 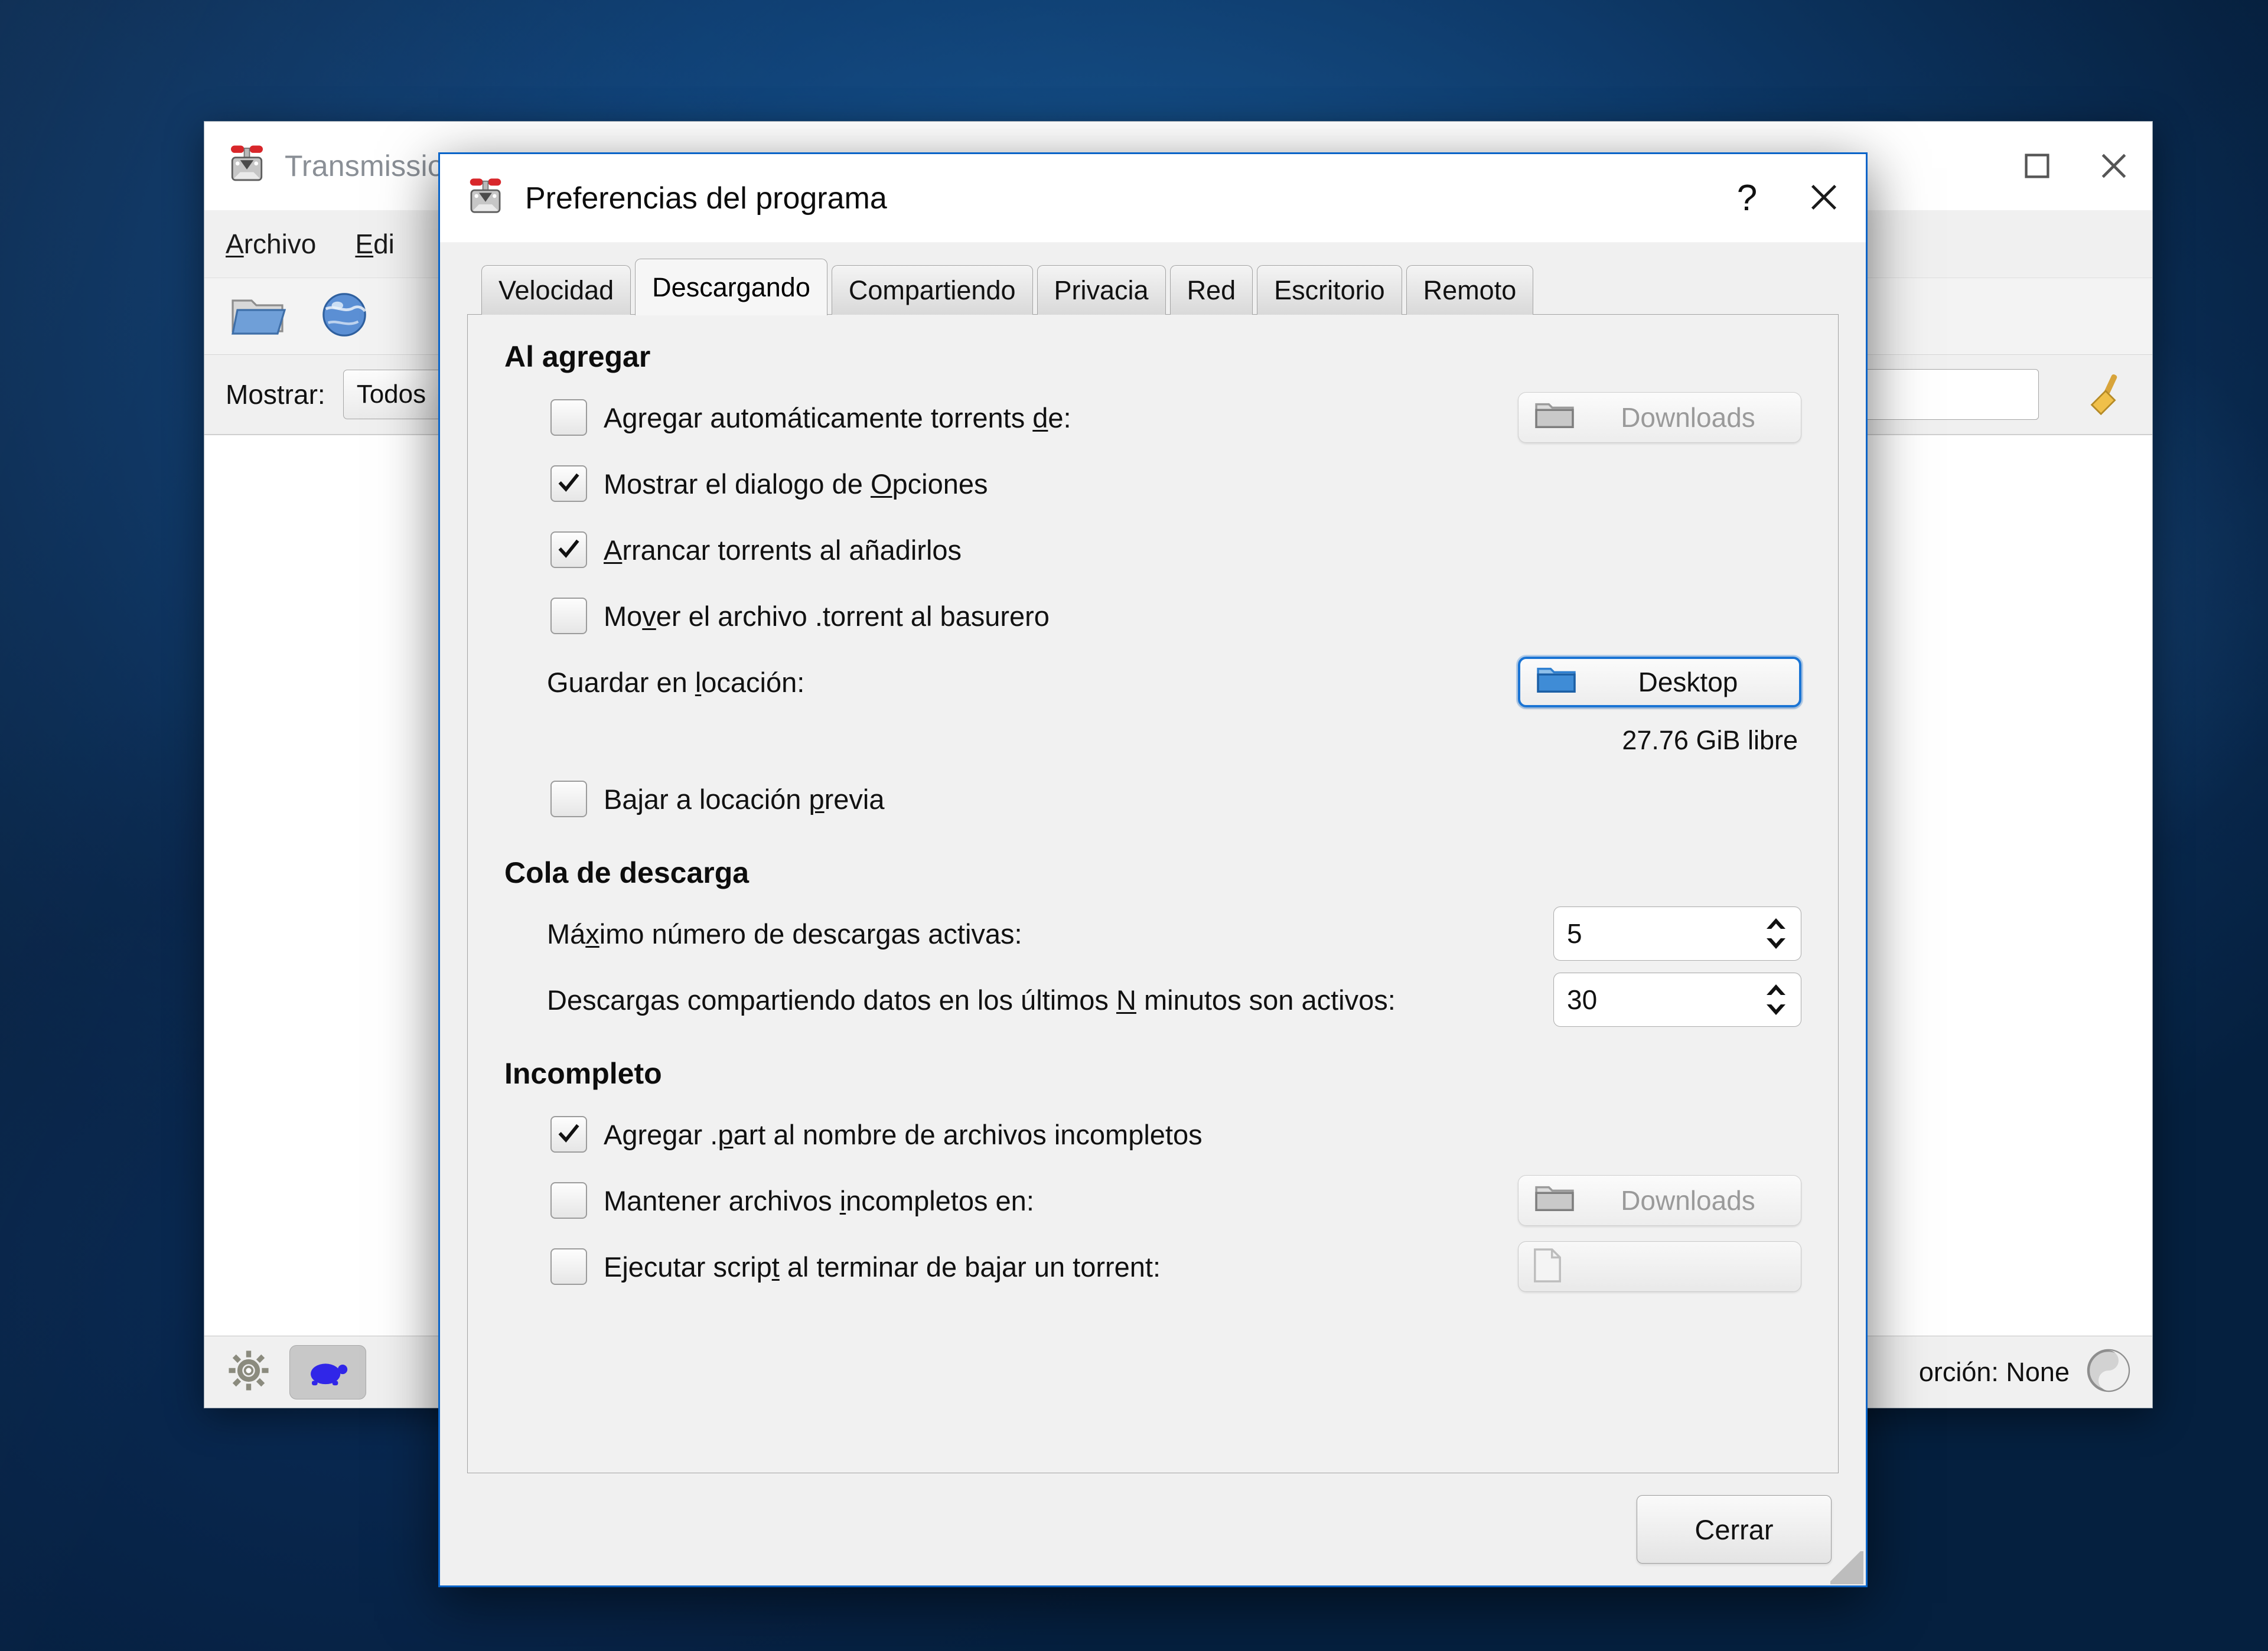 What do you see at coordinates (744, 799) in the screenshot?
I see `label-previous-location: Bajar a locación previa` at bounding box center [744, 799].